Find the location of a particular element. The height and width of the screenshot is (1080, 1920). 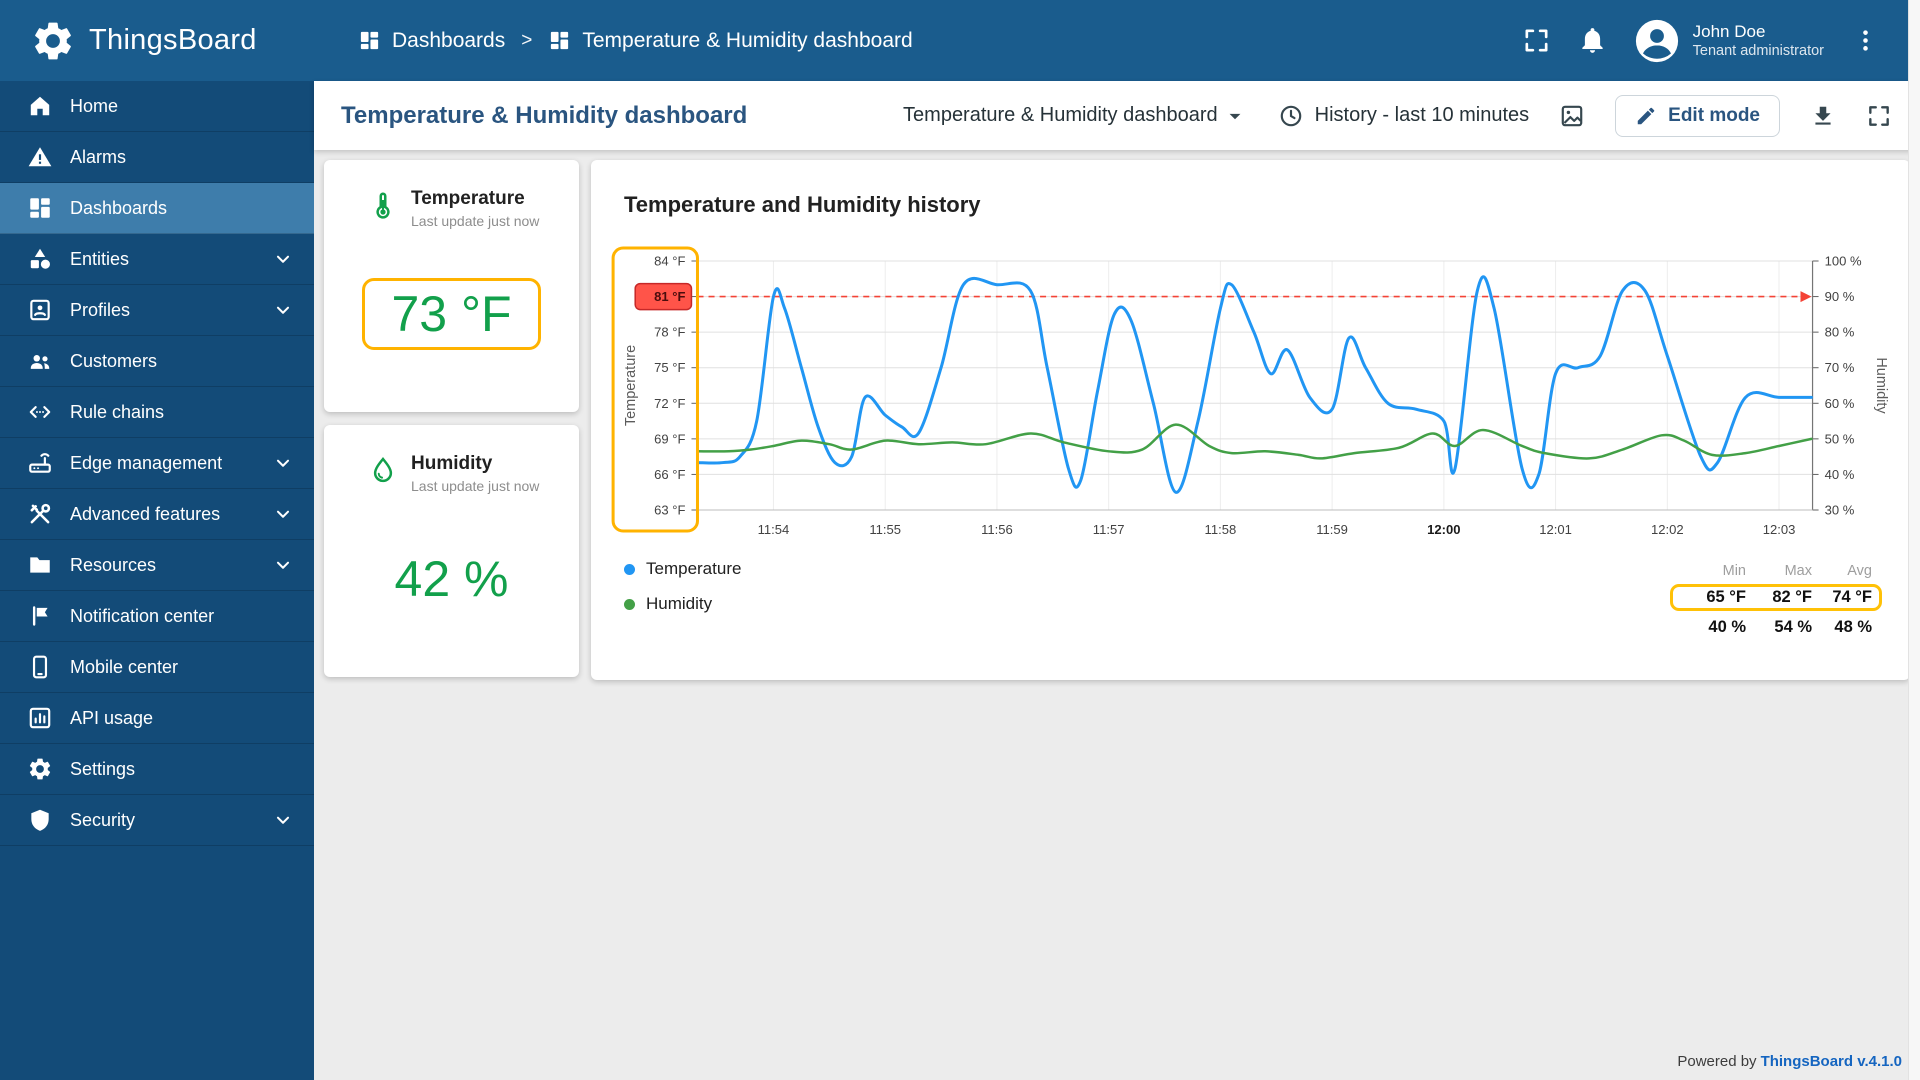

resources-icon is located at coordinates (40, 565).